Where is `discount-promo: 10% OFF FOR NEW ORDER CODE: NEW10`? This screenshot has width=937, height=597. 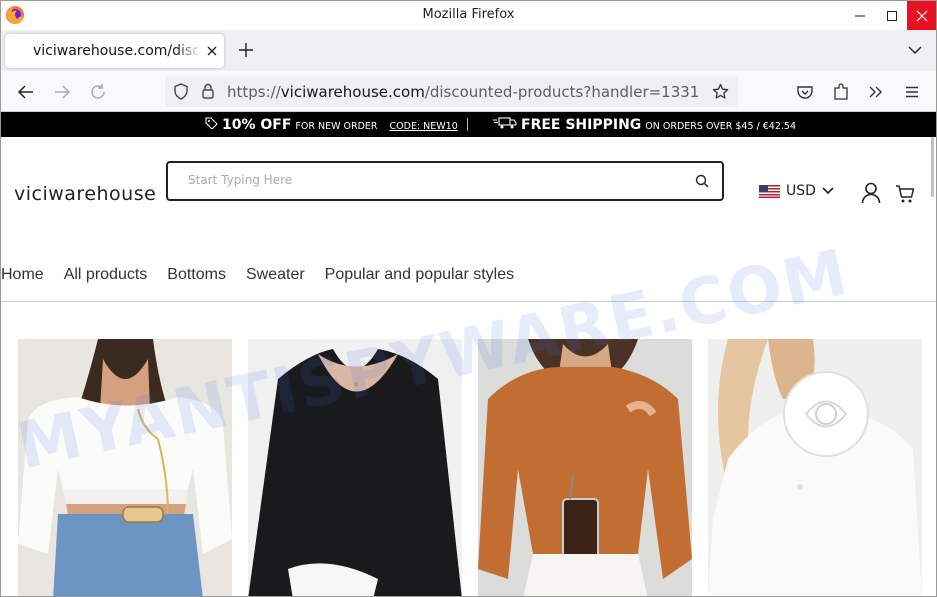
discount-promo: 10% OFF FOR NEW ORDER CODE: NEW10 is located at coordinates (331, 125).